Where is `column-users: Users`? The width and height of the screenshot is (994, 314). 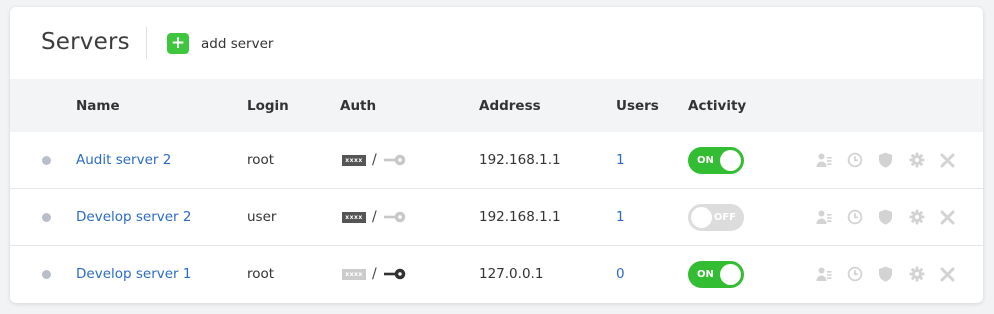
column-users: Users is located at coordinates (637, 106).